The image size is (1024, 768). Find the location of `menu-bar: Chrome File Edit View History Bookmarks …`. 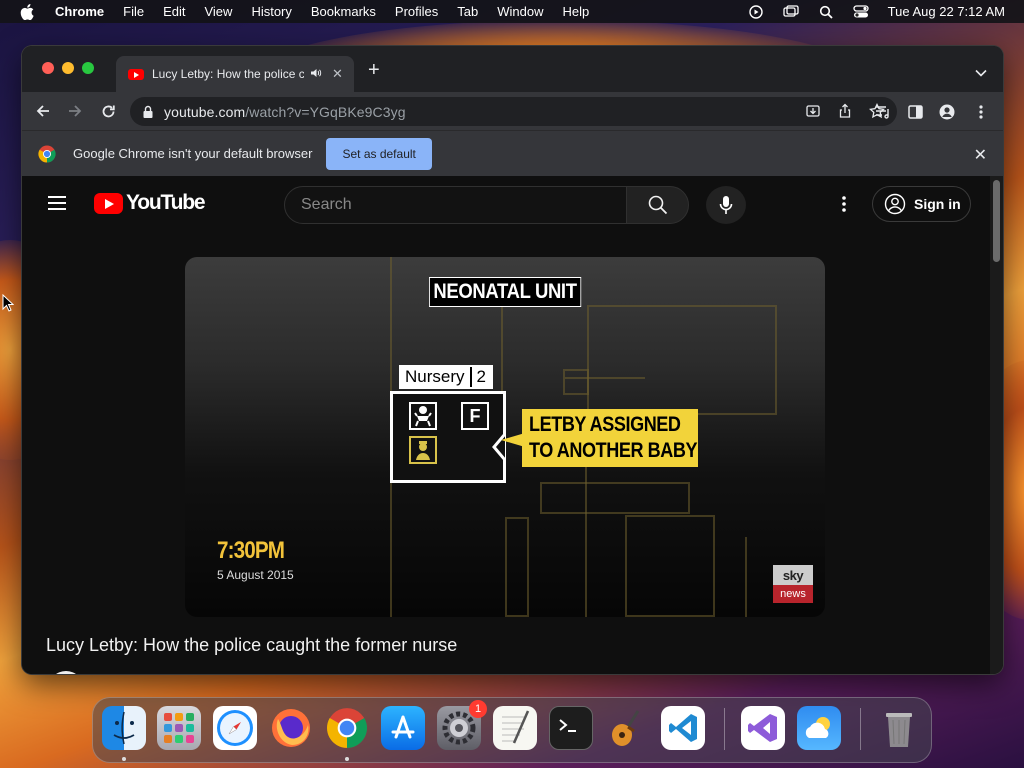

menu-bar: Chrome File Edit View History Bookmarks … is located at coordinates (512, 11).